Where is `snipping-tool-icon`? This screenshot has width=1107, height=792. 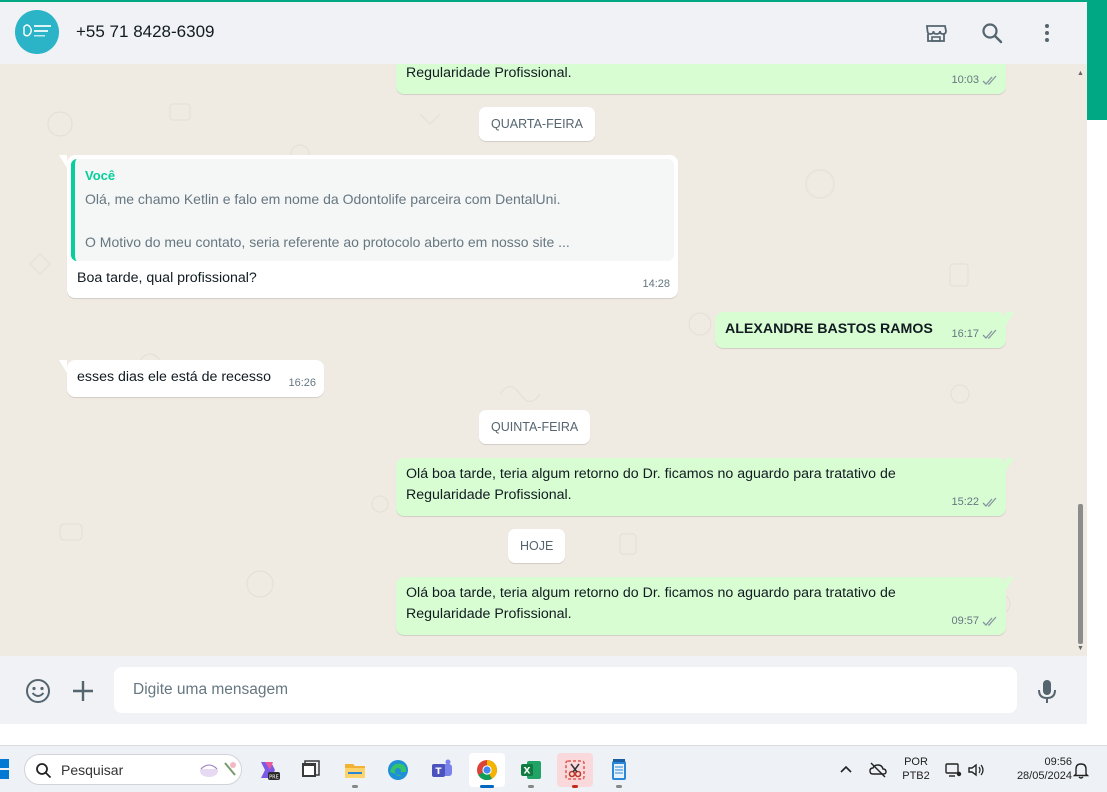 snipping-tool-icon is located at coordinates (575, 770).